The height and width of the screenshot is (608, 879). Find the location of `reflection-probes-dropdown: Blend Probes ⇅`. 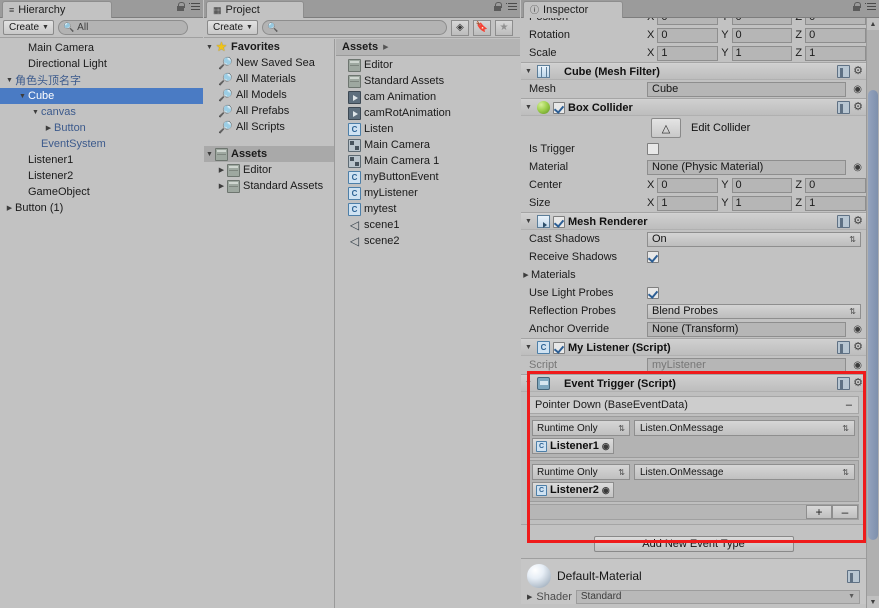

reflection-probes-dropdown: Blend Probes ⇅ is located at coordinates (754, 311).